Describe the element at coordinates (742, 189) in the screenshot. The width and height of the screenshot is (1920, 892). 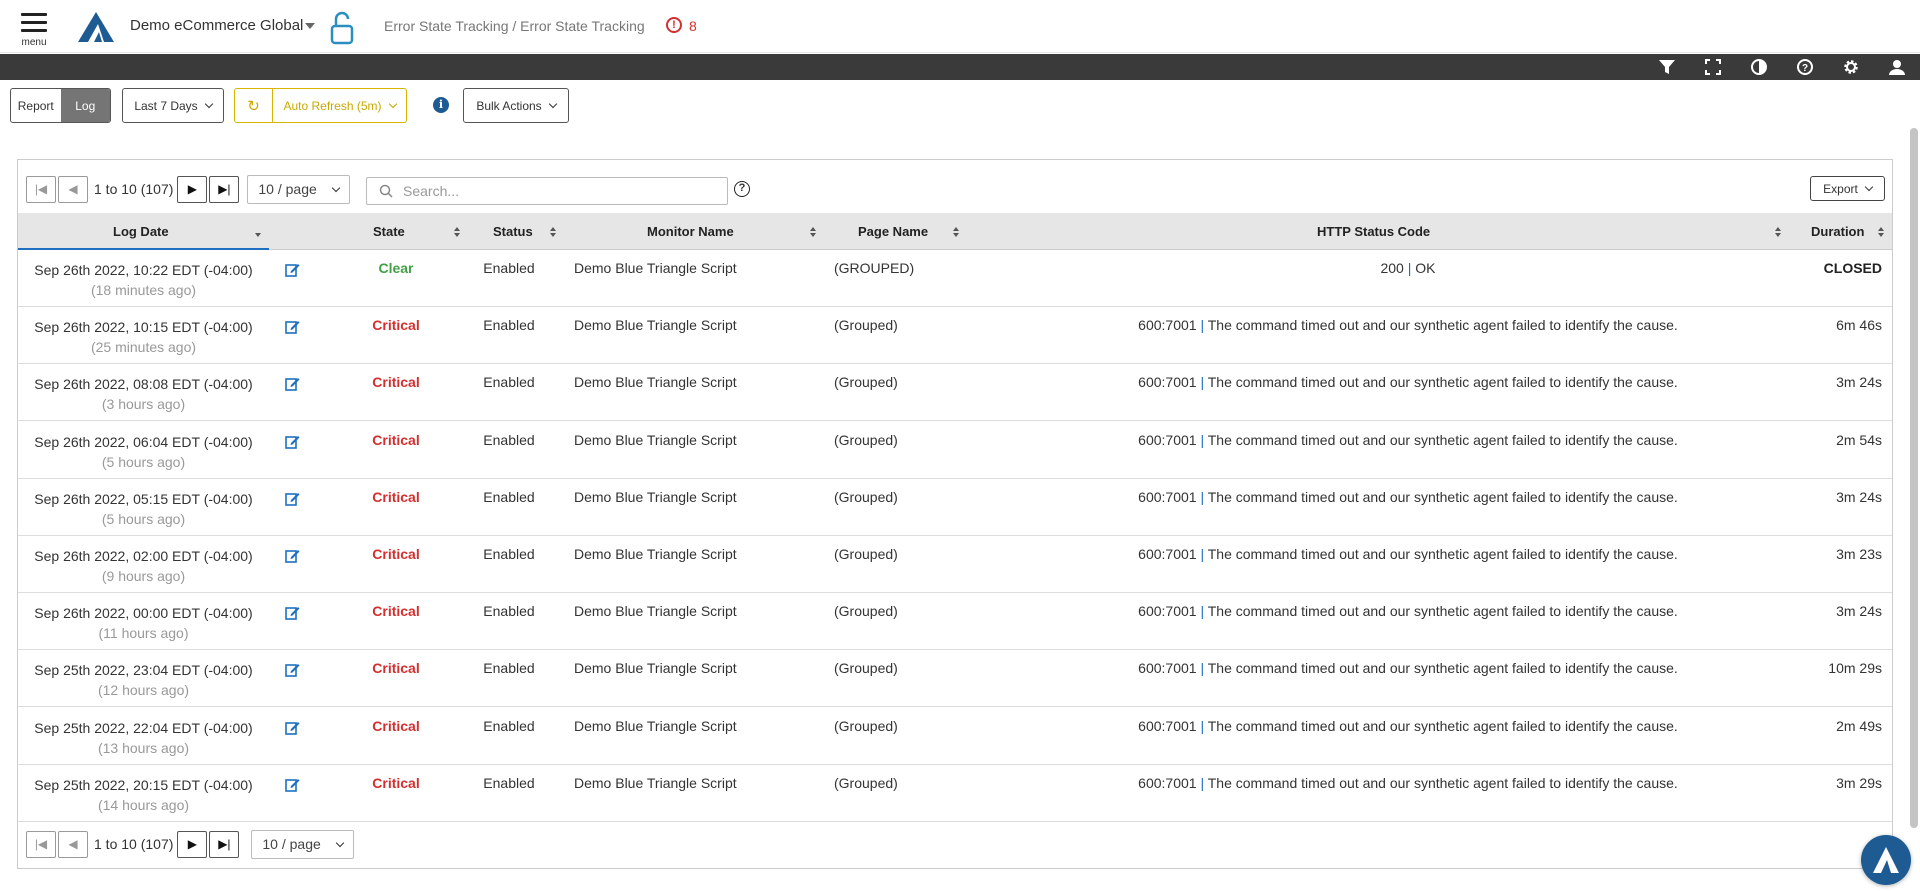
I see `search-help-icon: ?` at that location.